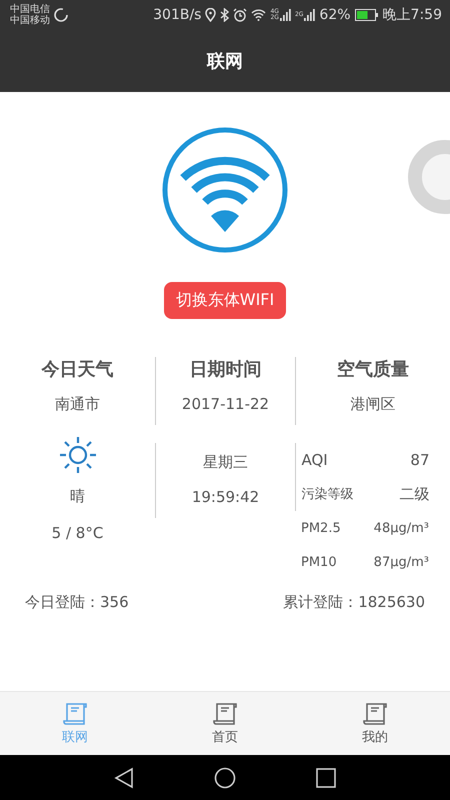  Describe the element at coordinates (335, 15) in the screenshot. I see `battery-percent: 62%` at that location.